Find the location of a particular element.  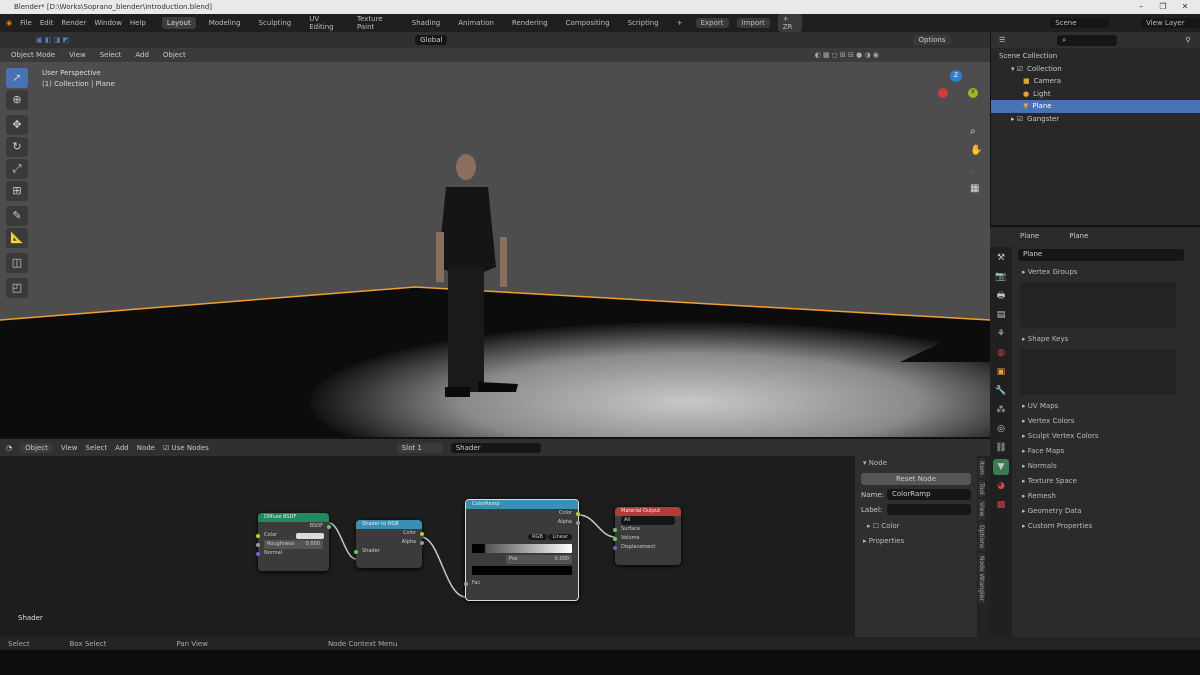

socket-shader-in: Shader is located at coordinates (388, 551).